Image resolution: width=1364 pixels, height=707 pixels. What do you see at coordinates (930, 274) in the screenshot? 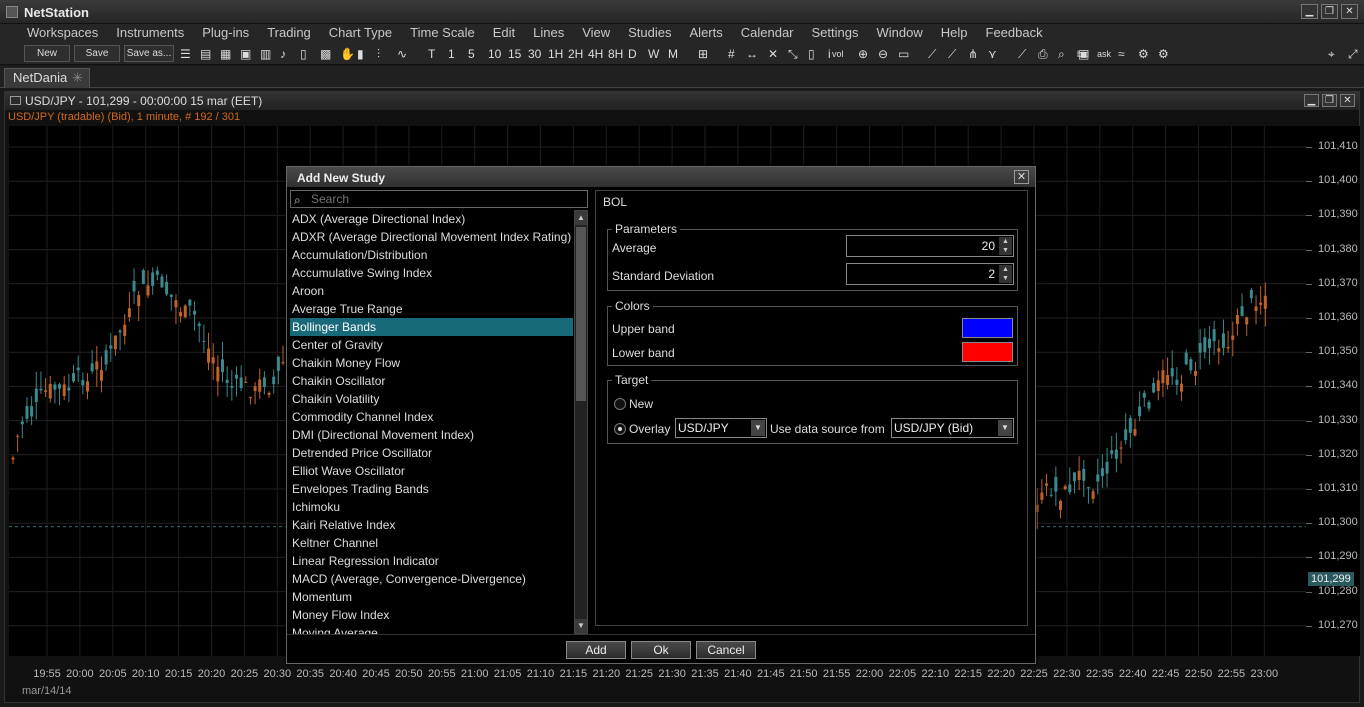
I see `stddev-stepper: 2 ▲ ▼` at bounding box center [930, 274].